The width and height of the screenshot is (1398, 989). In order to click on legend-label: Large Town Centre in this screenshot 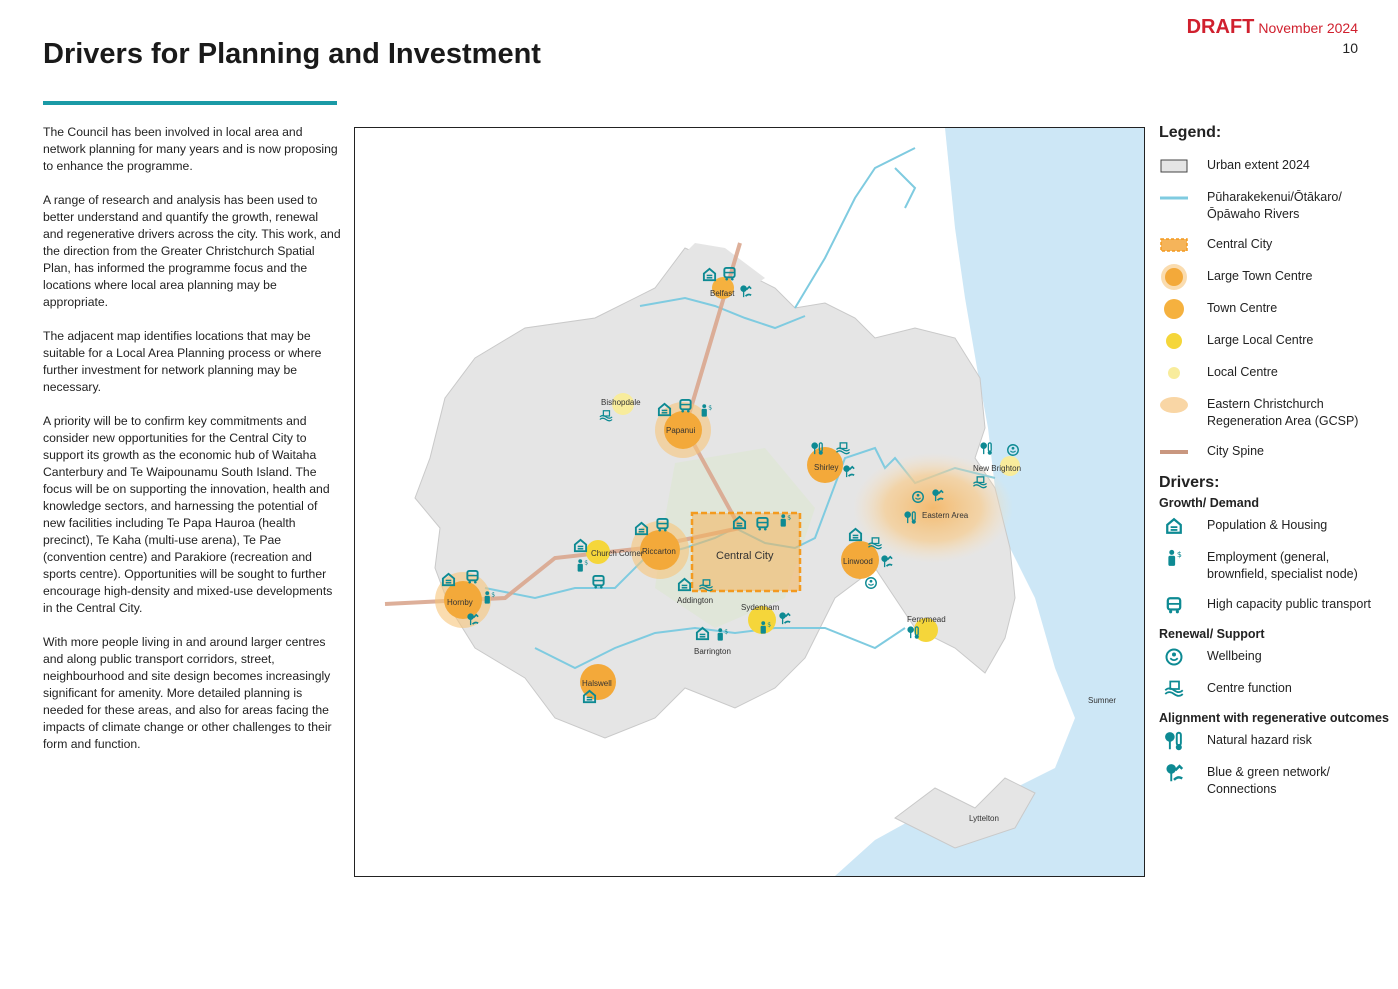, I will do `click(1260, 276)`.